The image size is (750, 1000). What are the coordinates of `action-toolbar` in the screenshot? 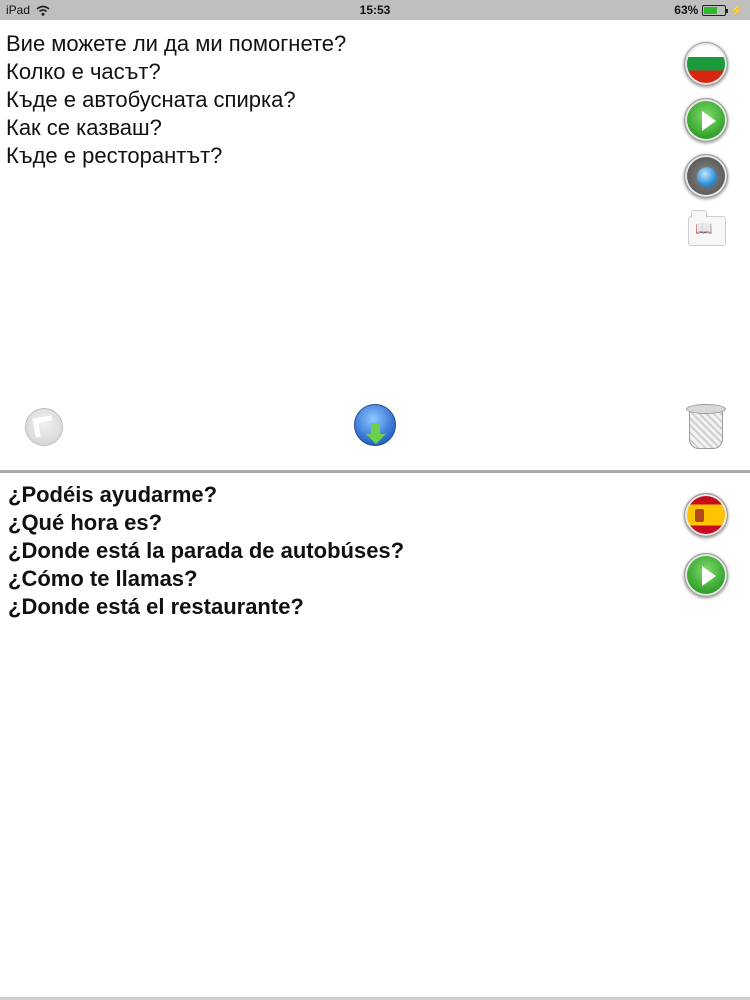 It's located at (375, 430).